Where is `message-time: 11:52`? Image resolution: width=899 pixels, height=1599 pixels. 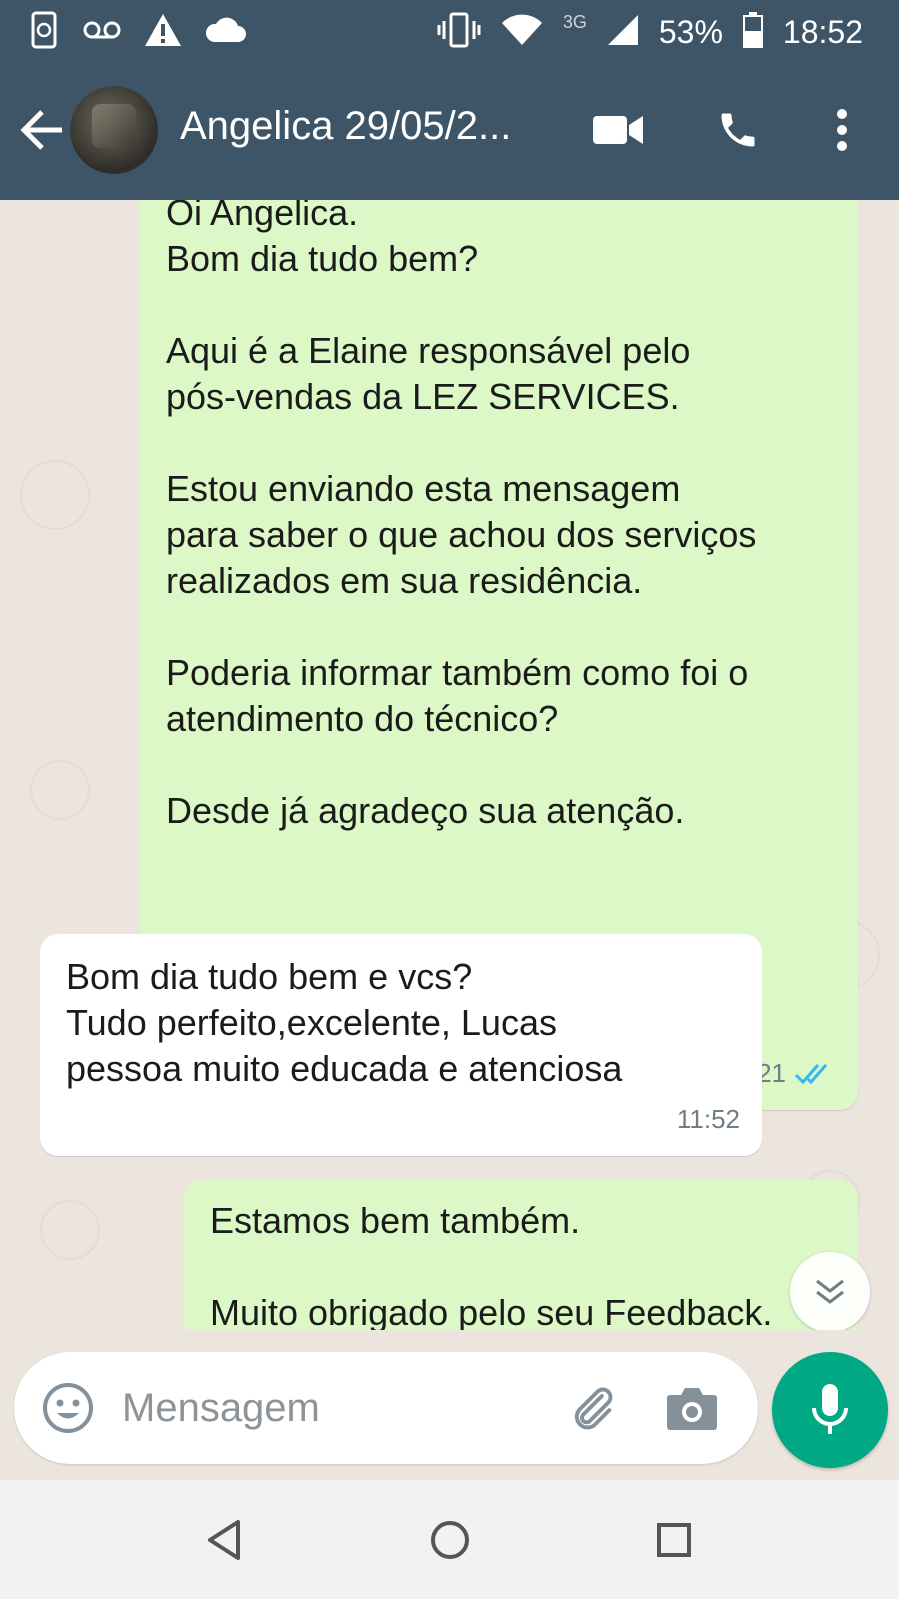 message-time: 11:52 is located at coordinates (708, 1119).